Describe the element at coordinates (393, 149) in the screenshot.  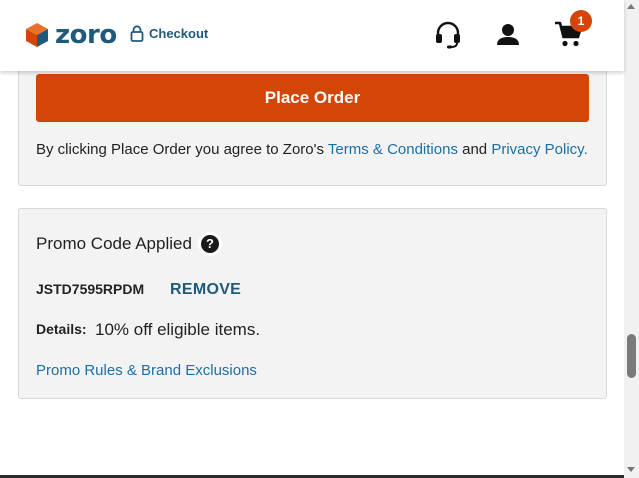
I see `terms-link: Terms & Conditions` at that location.